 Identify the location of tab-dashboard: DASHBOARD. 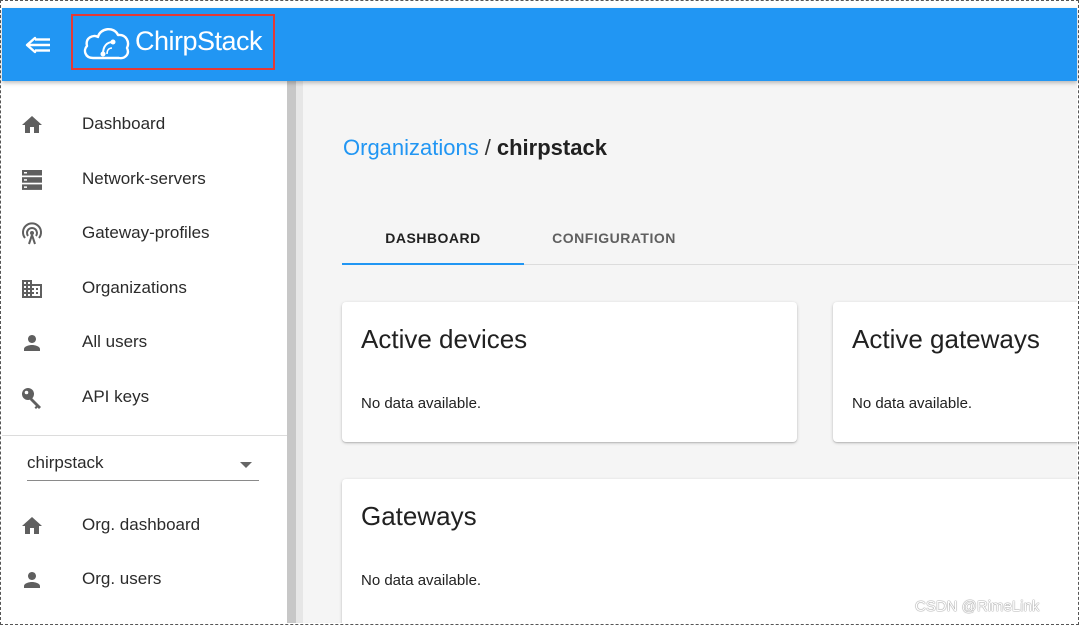
(433, 242).